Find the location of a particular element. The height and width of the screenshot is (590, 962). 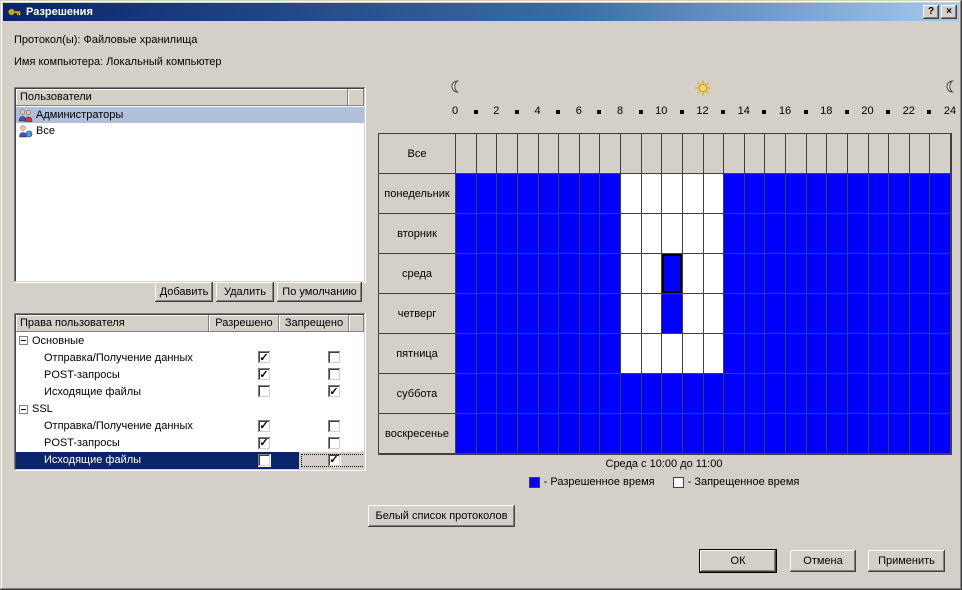

schedule-row-label: понедельник is located at coordinates (417, 194).